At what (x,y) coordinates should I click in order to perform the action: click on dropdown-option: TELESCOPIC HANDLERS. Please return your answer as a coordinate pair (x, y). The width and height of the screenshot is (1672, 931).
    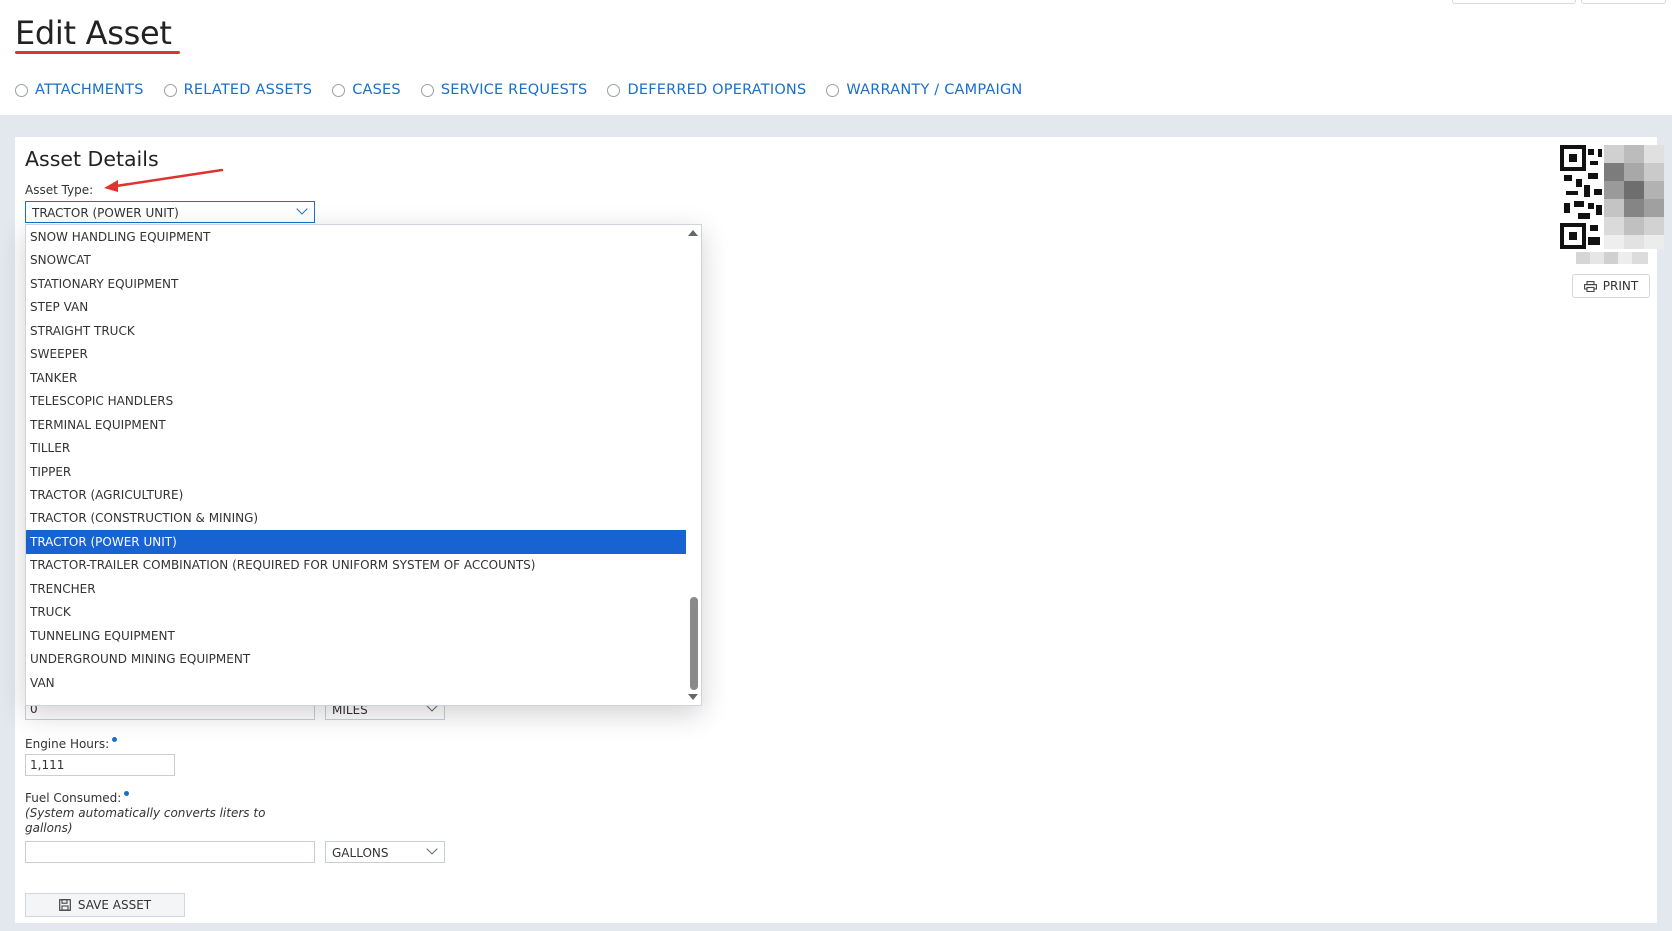
    Looking at the image, I should click on (357, 401).